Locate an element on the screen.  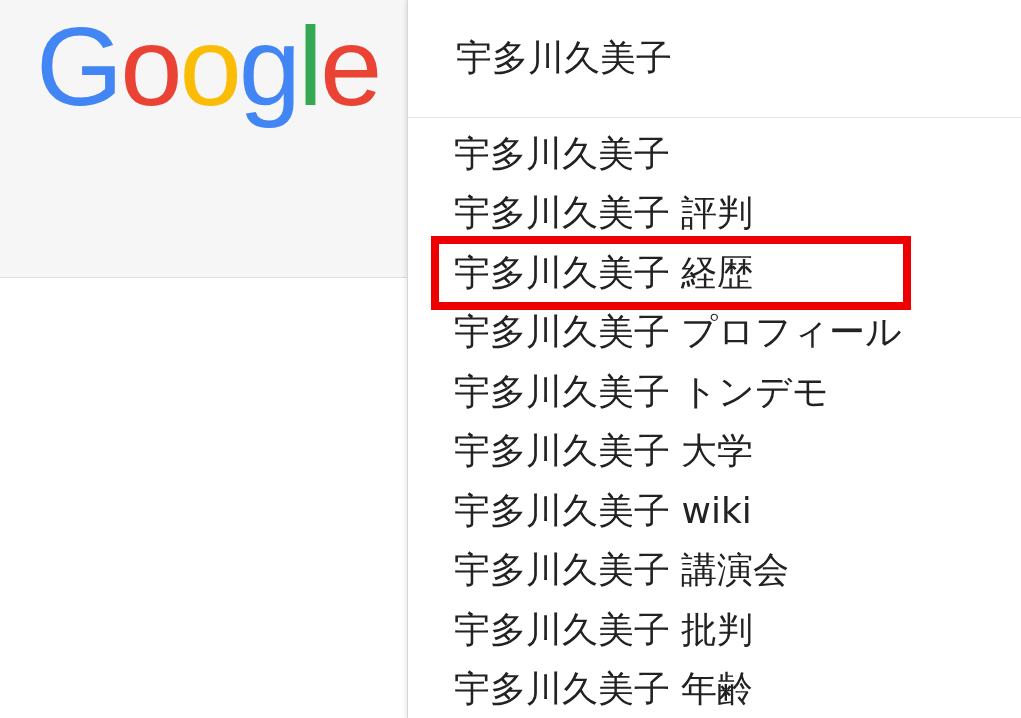
search-field: 宇多川久美子 is located at coordinates (714, 59).